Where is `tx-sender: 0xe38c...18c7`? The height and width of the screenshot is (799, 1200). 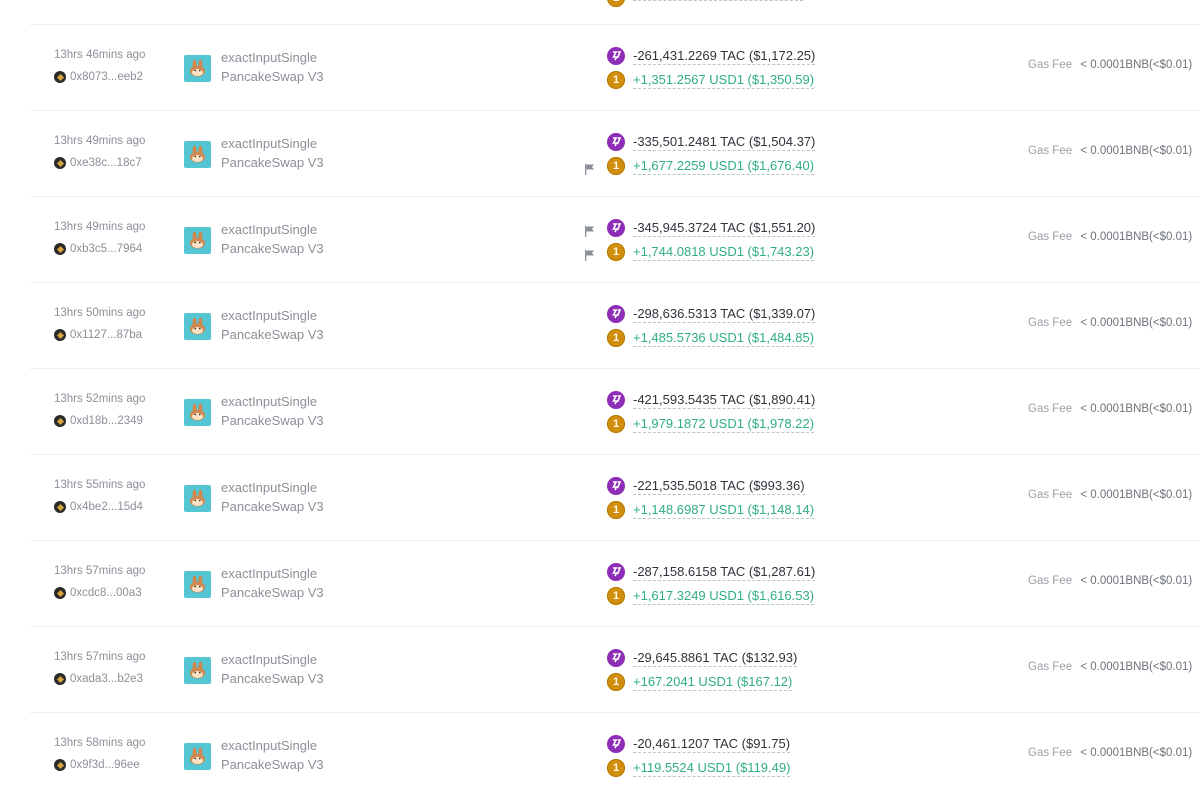
tx-sender: 0xe38c...18c7 is located at coordinates (98, 163).